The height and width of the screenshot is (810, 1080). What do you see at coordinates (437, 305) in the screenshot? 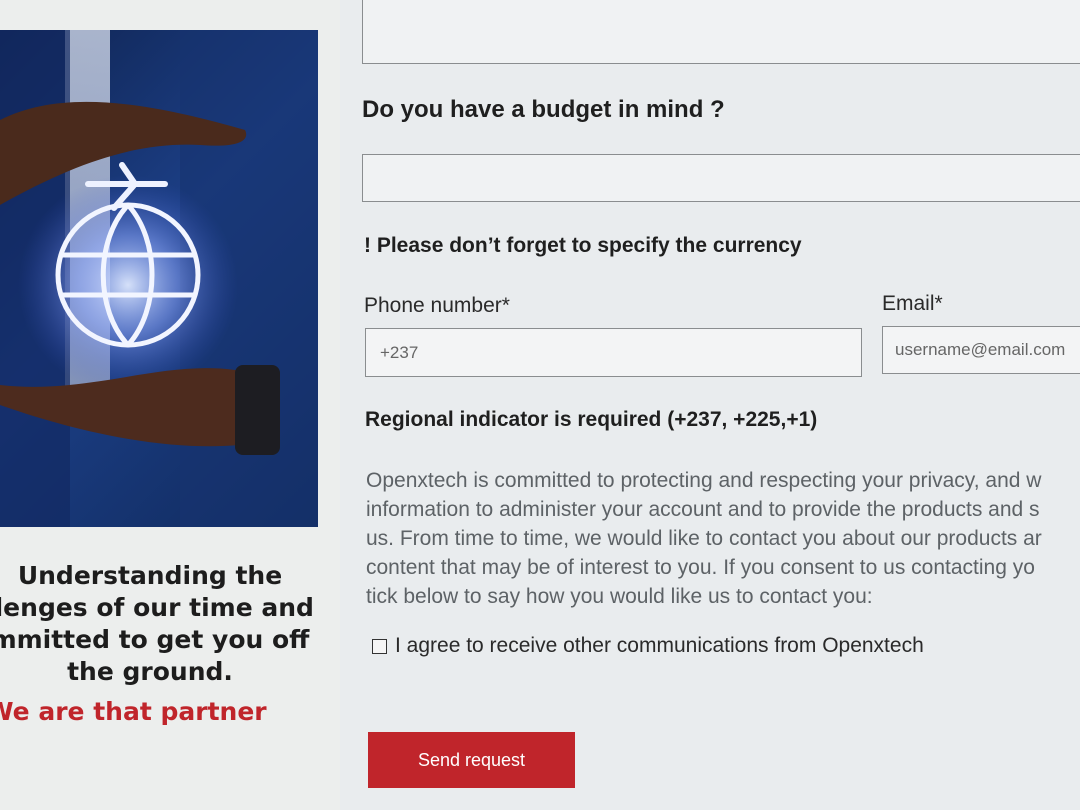
I see `phone-label: Phone number*` at bounding box center [437, 305].